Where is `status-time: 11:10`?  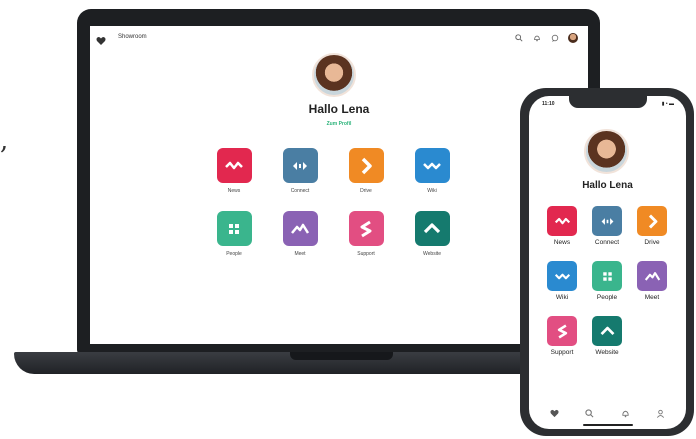 status-time: 11:10 is located at coordinates (548, 104).